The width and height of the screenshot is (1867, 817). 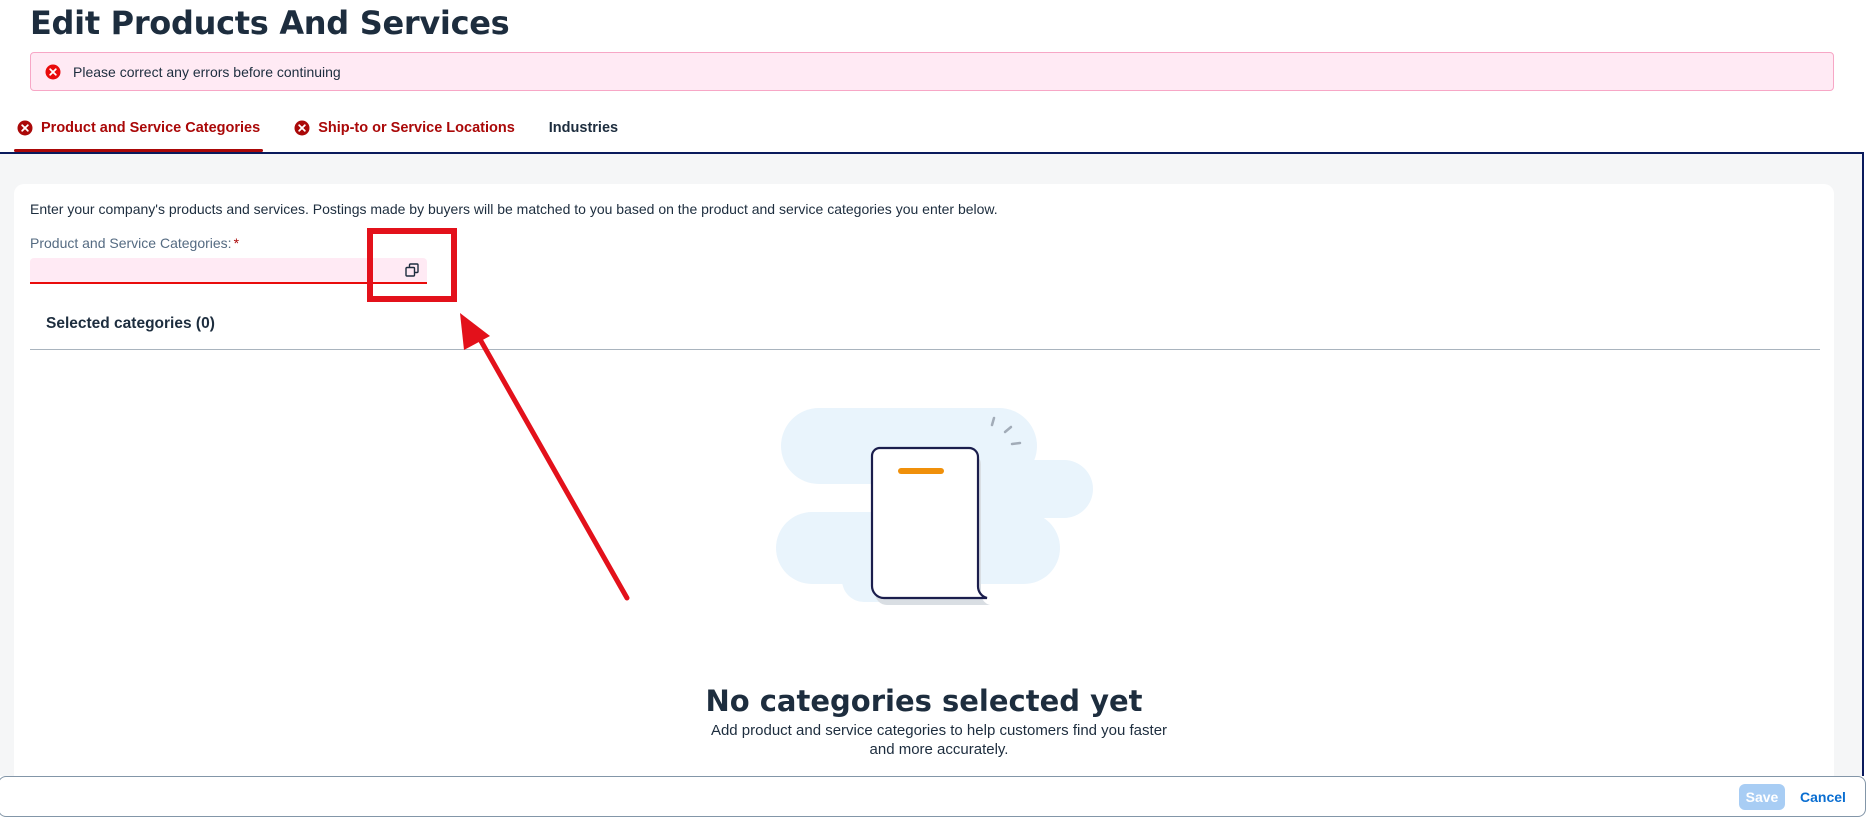 What do you see at coordinates (933, 796) in the screenshot?
I see `footer-bar` at bounding box center [933, 796].